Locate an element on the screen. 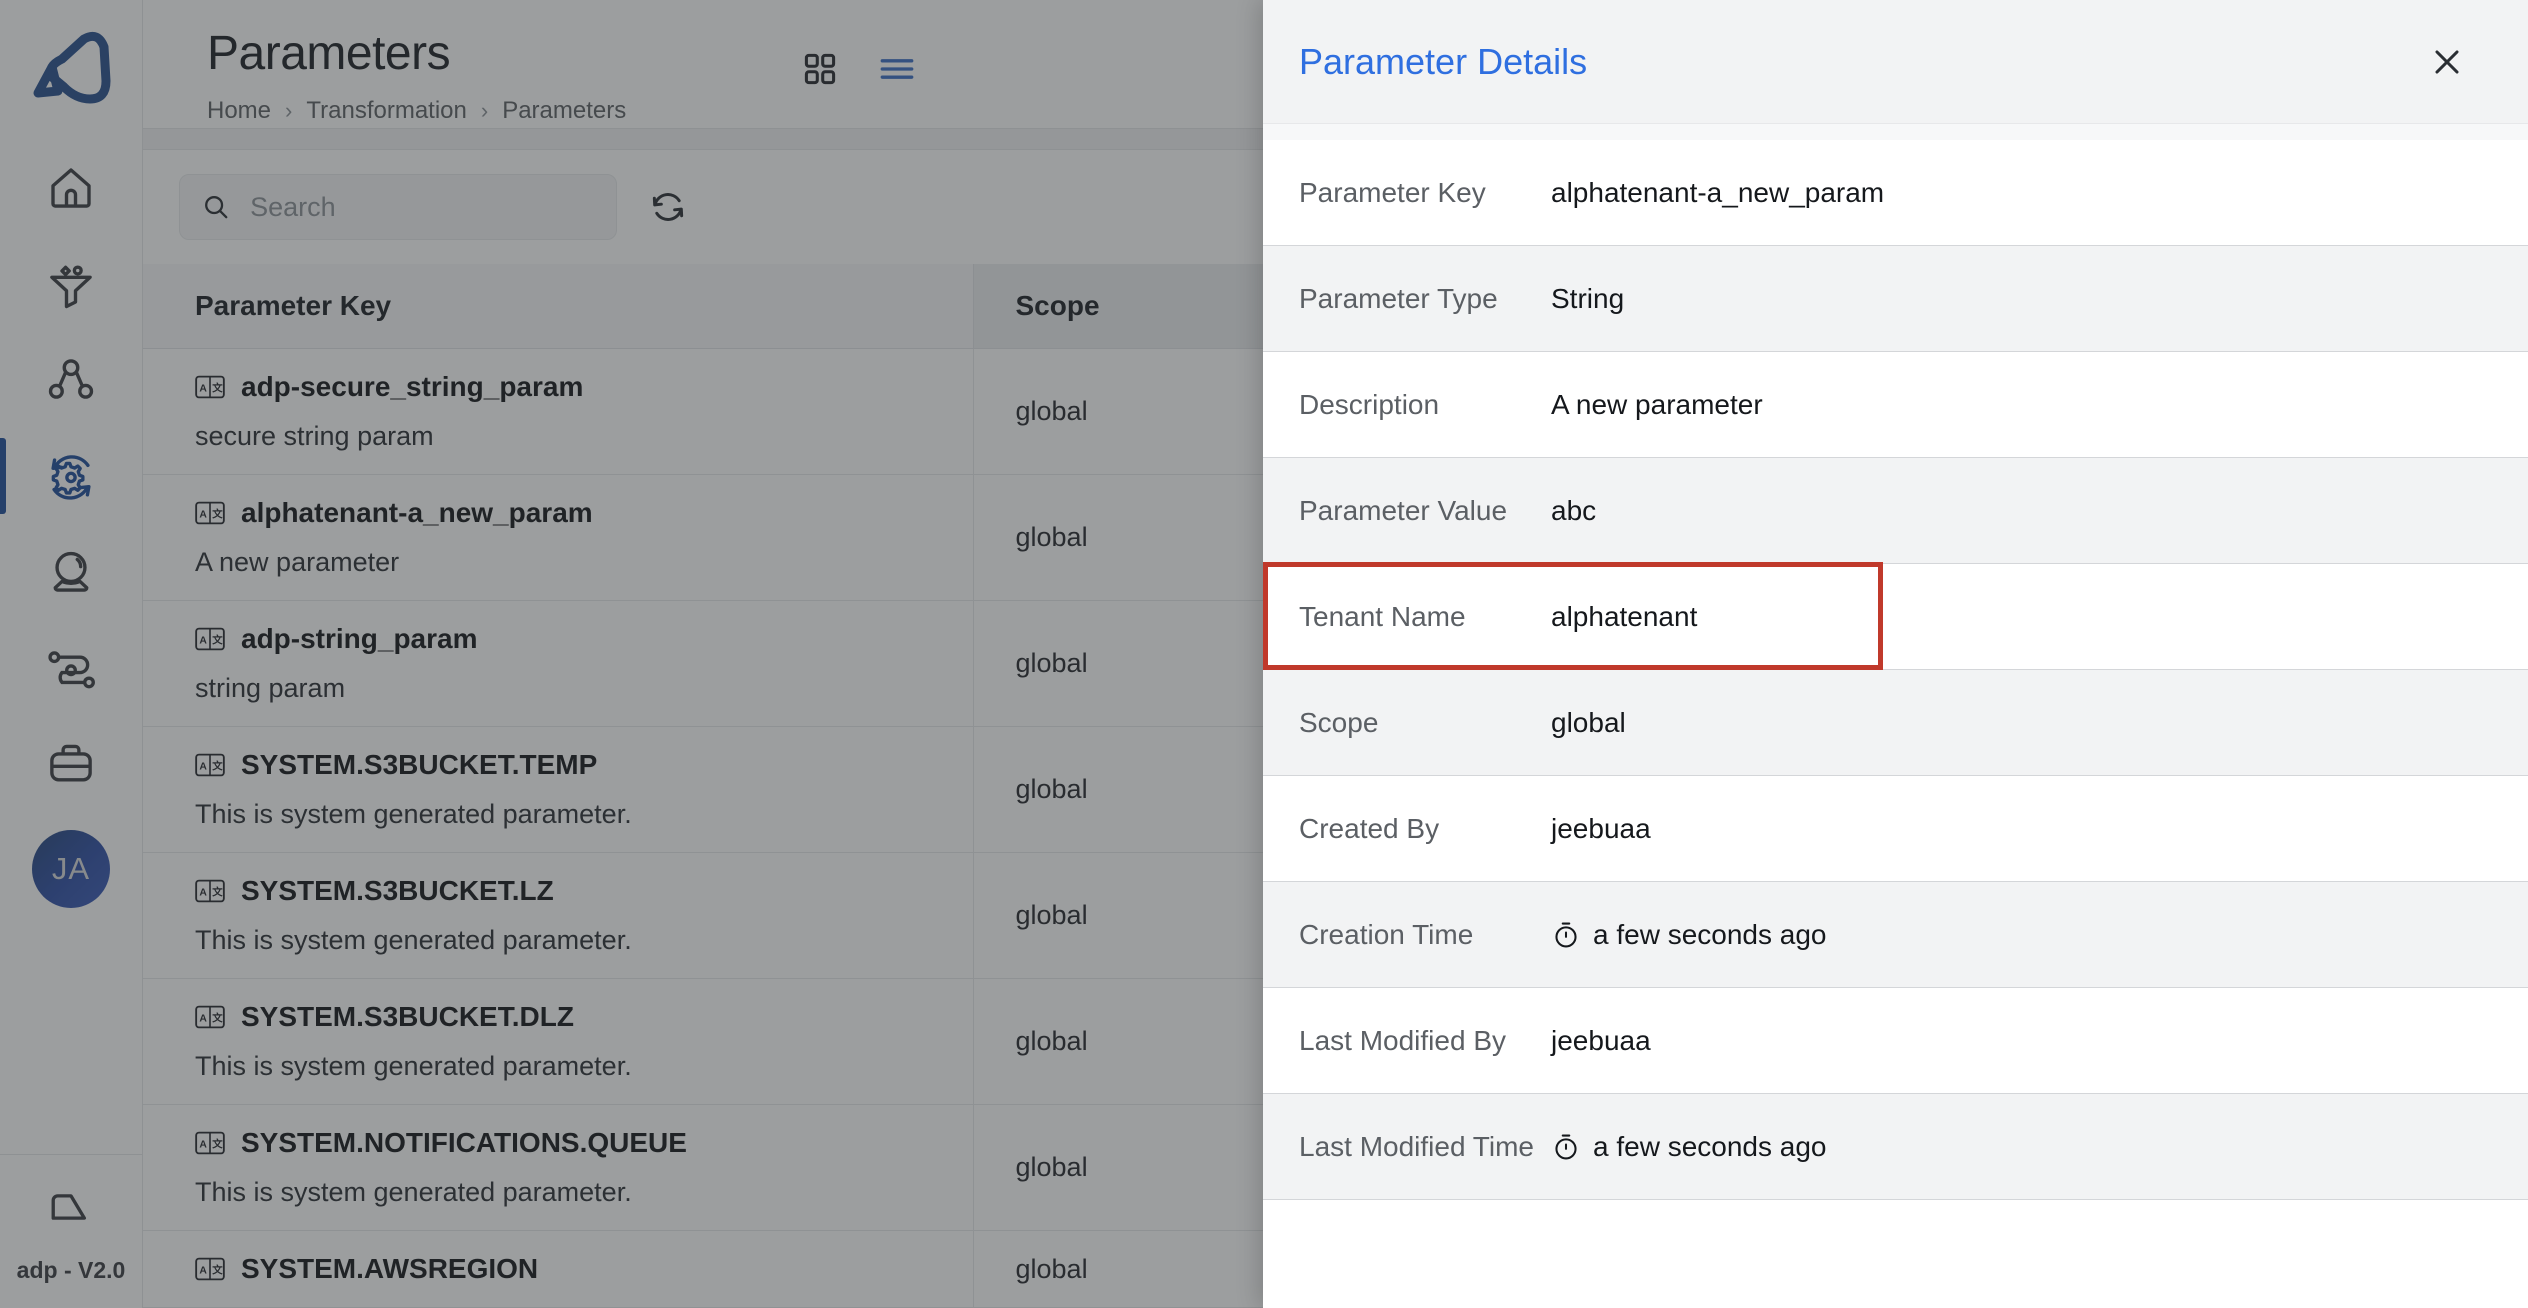 Image resolution: width=2528 pixels, height=1308 pixels. detail-value: alphatenant-a_new_param is located at coordinates (1717, 193).